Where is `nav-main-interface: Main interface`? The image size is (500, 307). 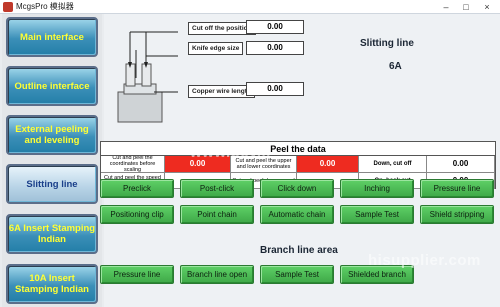 nav-main-interface: Main interface is located at coordinates (52, 37).